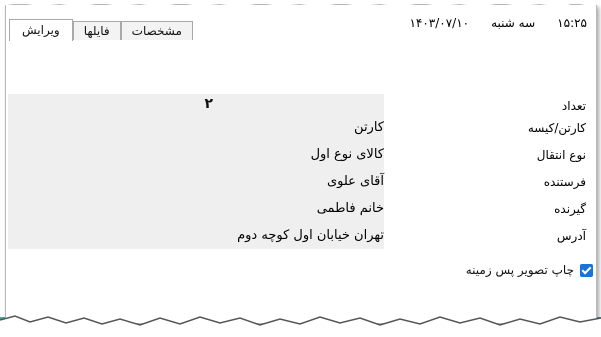  What do you see at coordinates (110, 104) in the screenshot?
I see `count-field: ۲` at bounding box center [110, 104].